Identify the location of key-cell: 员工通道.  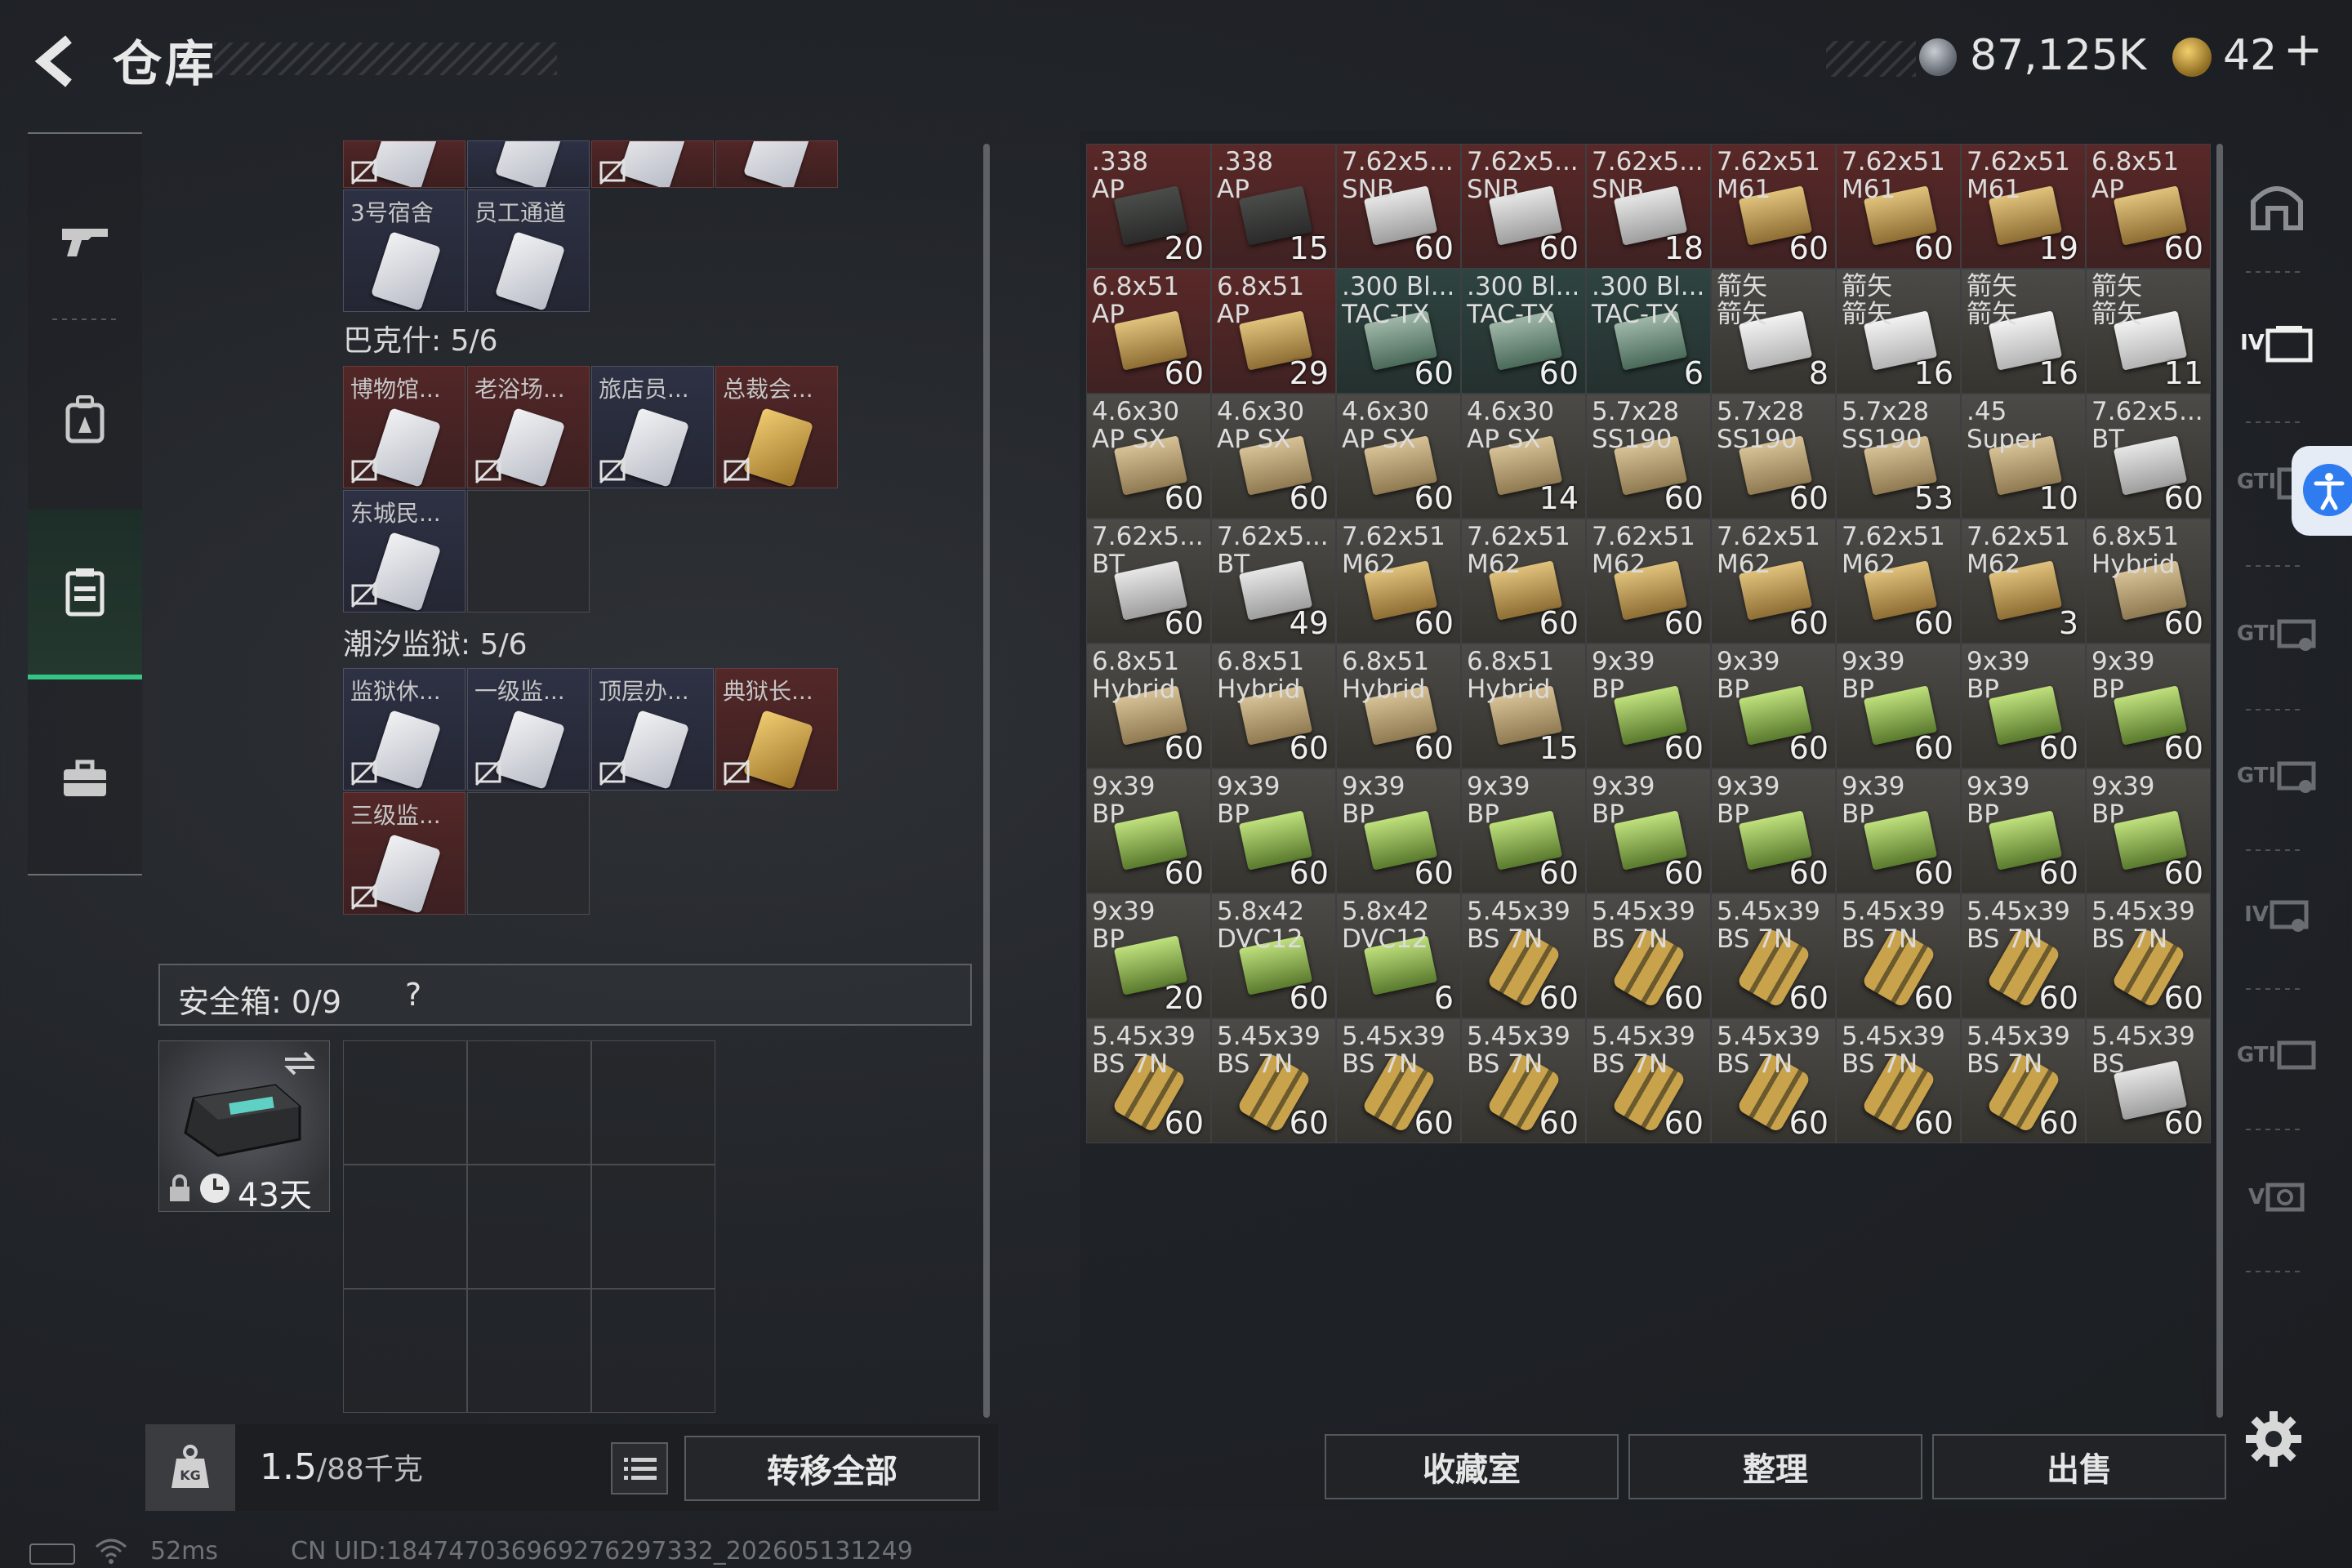
(528, 250).